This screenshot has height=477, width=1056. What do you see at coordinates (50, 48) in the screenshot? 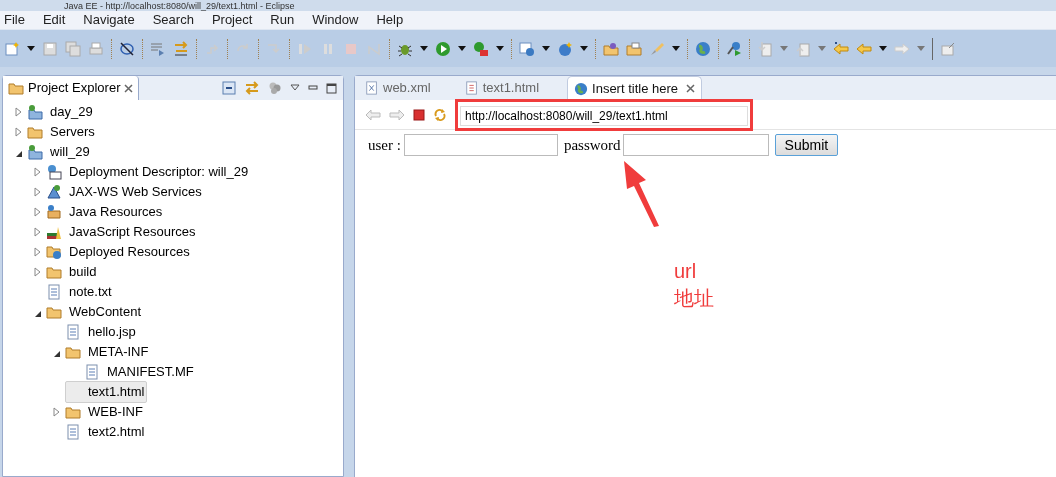
I see `save-icon` at bounding box center [50, 48].